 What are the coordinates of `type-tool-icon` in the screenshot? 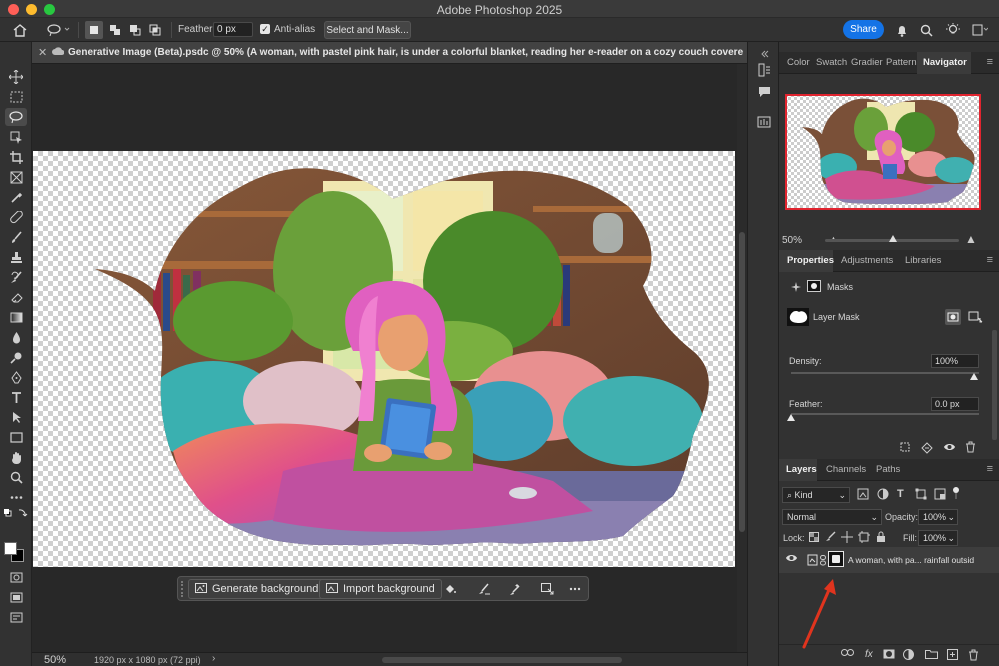 It's located at (16, 397).